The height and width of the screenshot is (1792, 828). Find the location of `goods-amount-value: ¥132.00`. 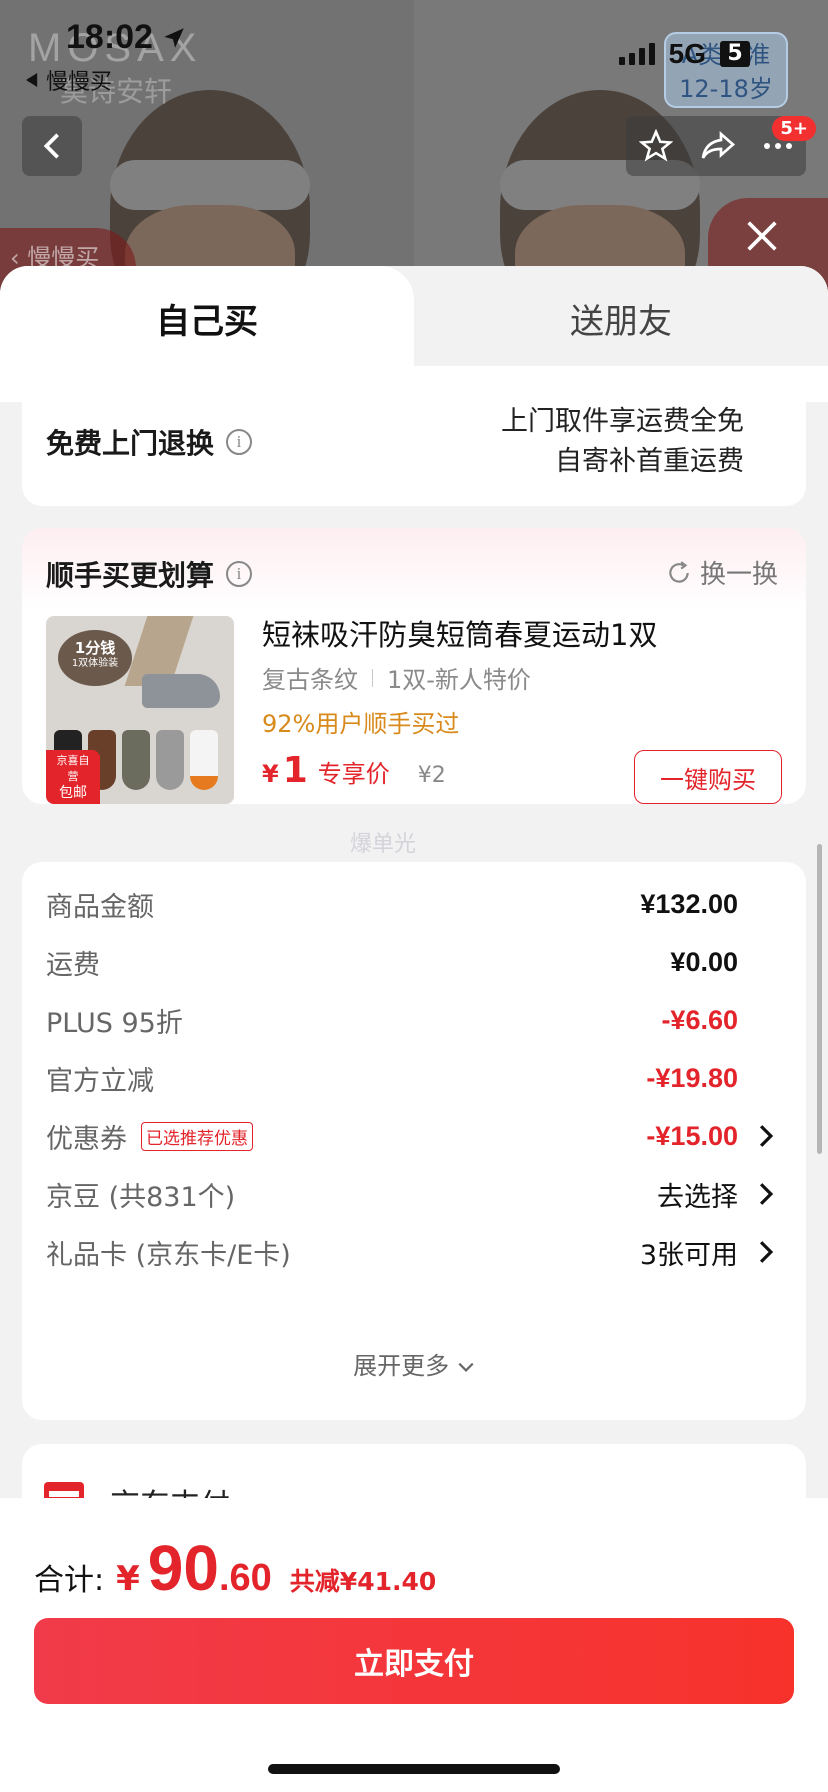

goods-amount-value: ¥132.00 is located at coordinates (689, 903).